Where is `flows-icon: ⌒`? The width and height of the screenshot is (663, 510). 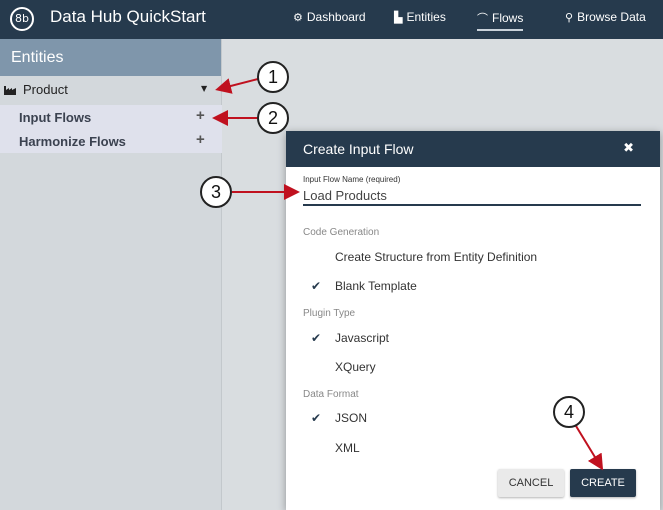
flows-icon: ⌒ is located at coordinates (482, 18).